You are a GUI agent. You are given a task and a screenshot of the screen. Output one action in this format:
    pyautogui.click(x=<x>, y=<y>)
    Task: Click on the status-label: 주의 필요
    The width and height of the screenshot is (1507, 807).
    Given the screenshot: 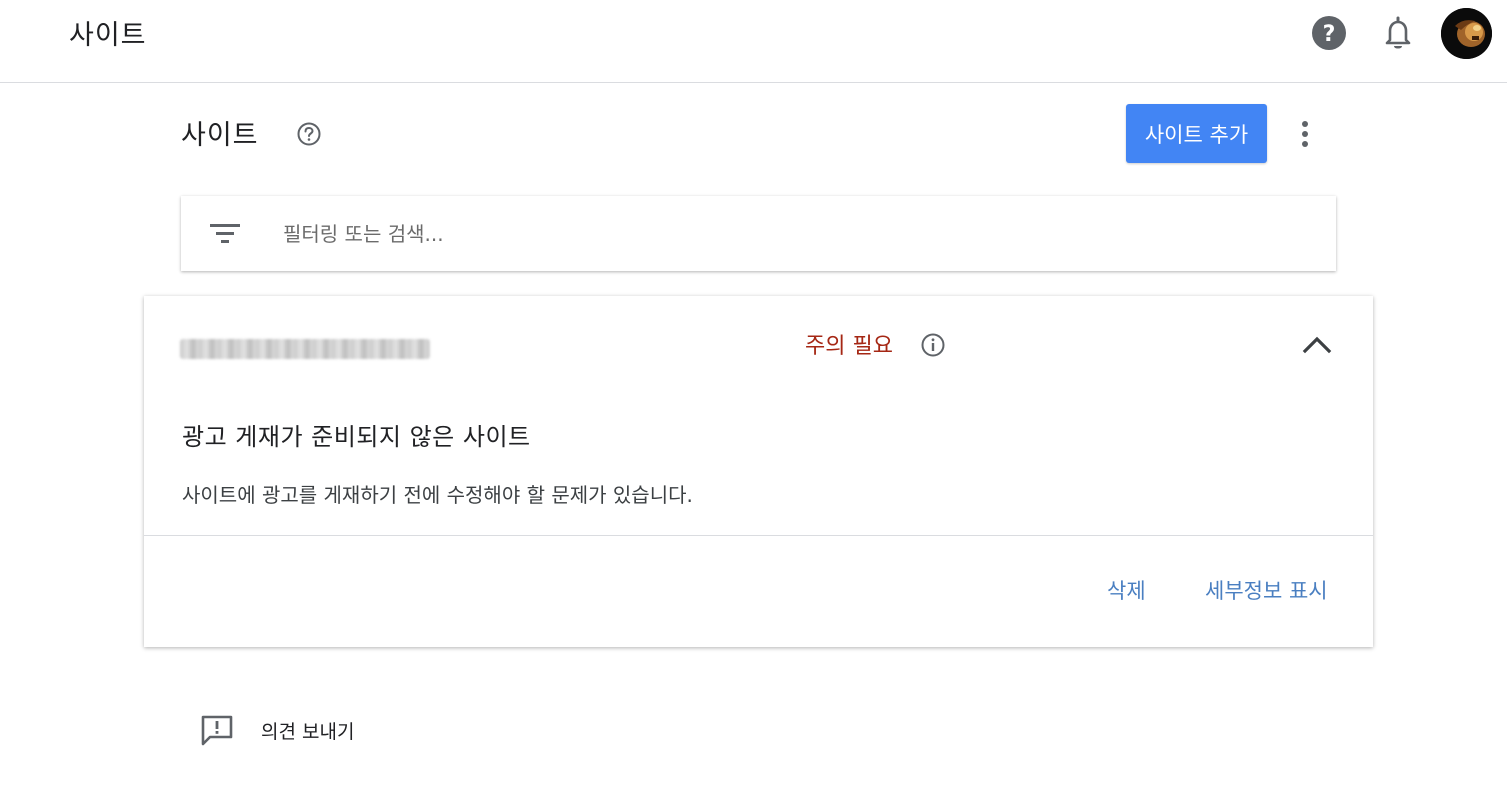 What is the action you would take?
    pyautogui.click(x=849, y=346)
    